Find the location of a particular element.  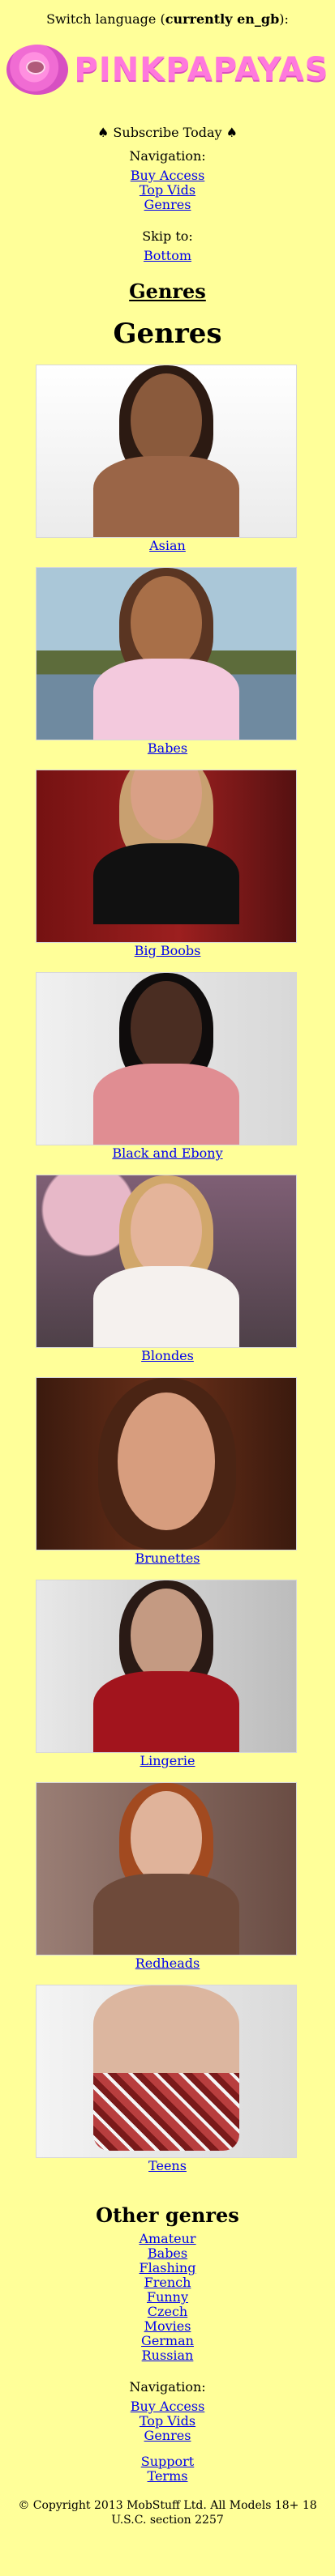

subscribe-link: ♠ Subscribe Today ♠ is located at coordinates (167, 133).